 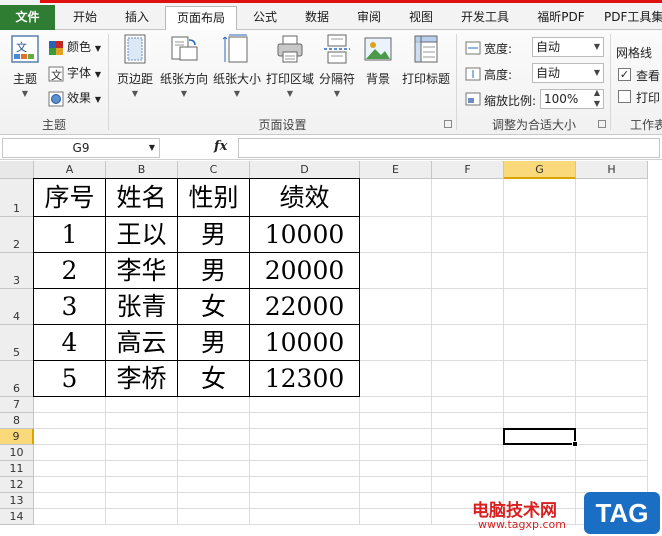 What do you see at coordinates (612, 421) in the screenshot?
I see `cell-h8` at bounding box center [612, 421].